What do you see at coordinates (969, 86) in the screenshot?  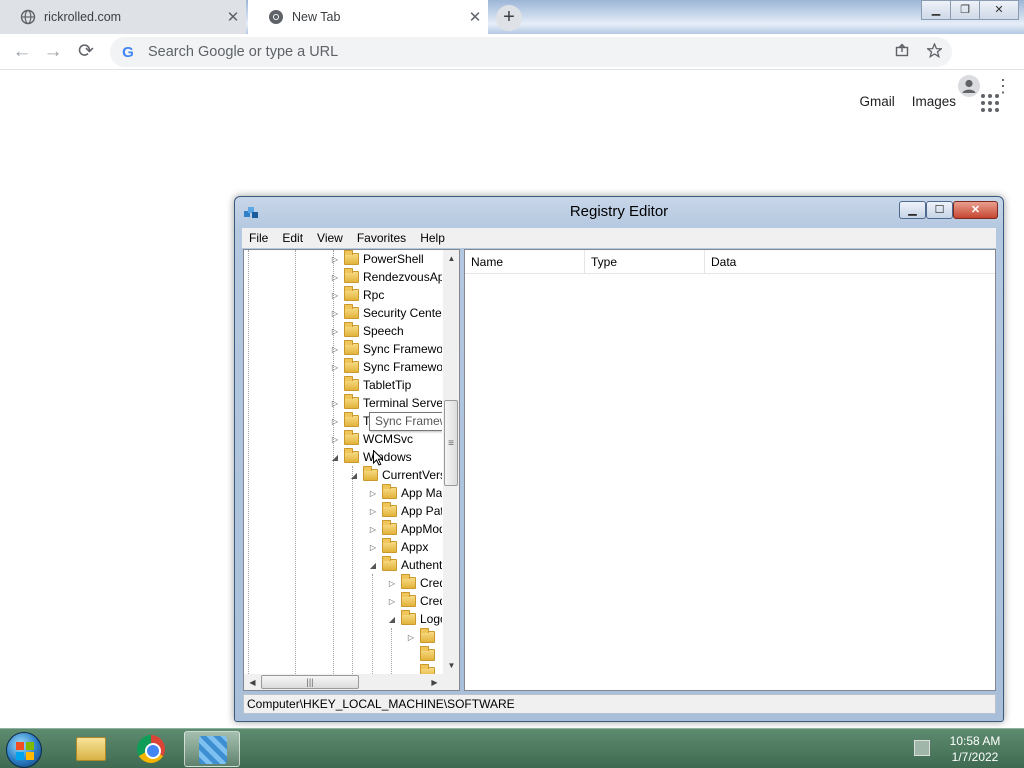 I see `profile-avatar-icon` at bounding box center [969, 86].